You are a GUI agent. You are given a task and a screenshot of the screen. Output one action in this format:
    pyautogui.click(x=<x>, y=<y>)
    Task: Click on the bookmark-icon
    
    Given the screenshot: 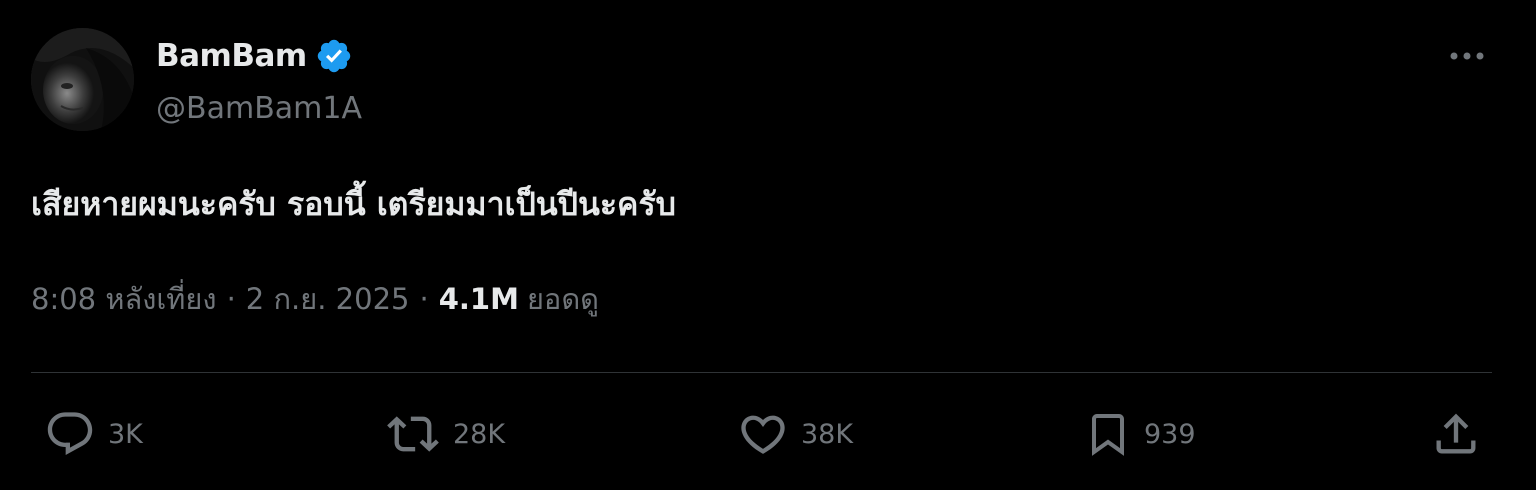 What is the action you would take?
    pyautogui.click(x=1108, y=435)
    